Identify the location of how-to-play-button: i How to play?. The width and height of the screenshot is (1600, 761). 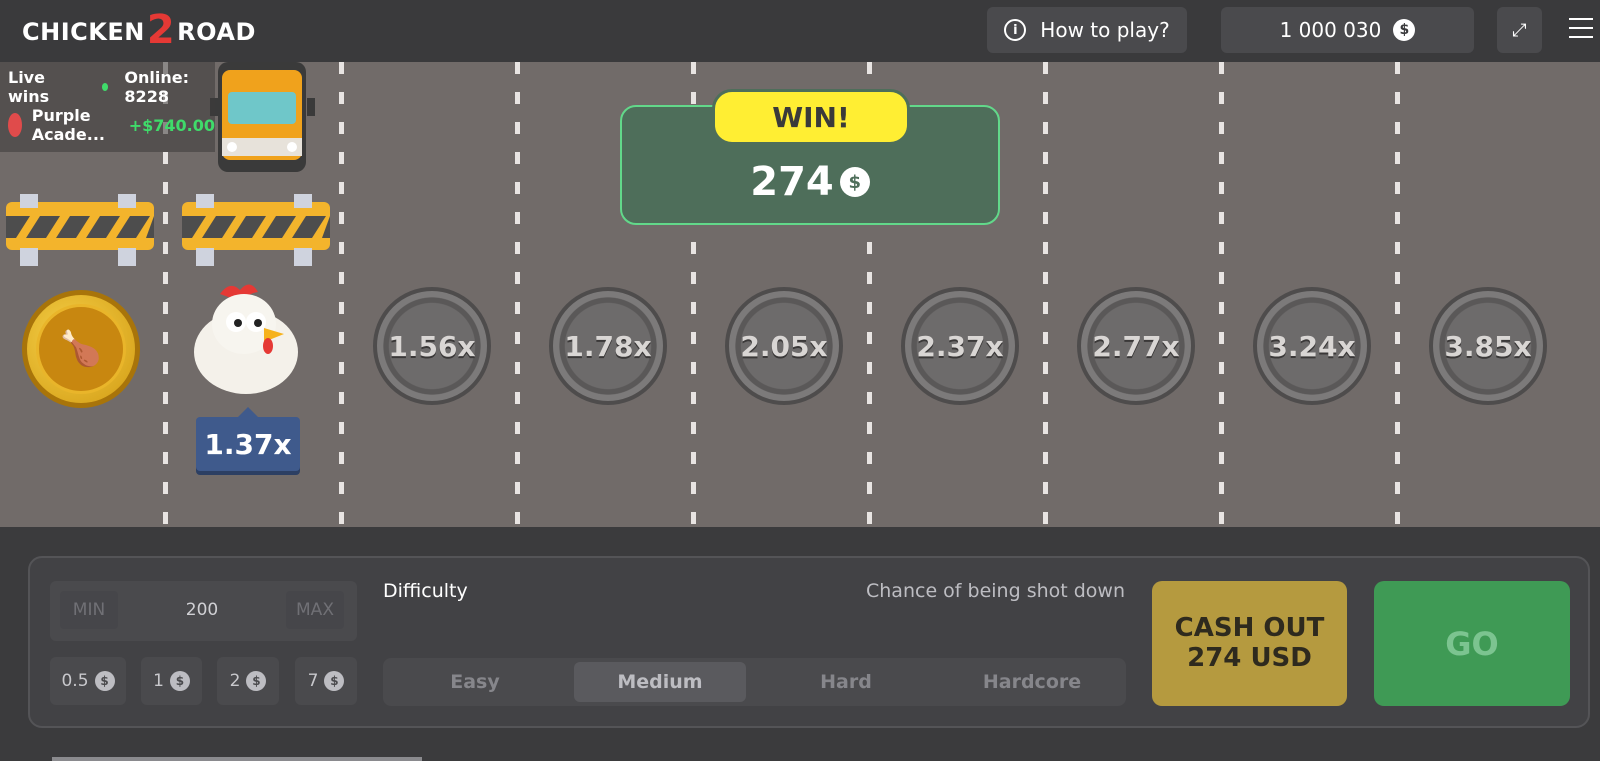
(1087, 30).